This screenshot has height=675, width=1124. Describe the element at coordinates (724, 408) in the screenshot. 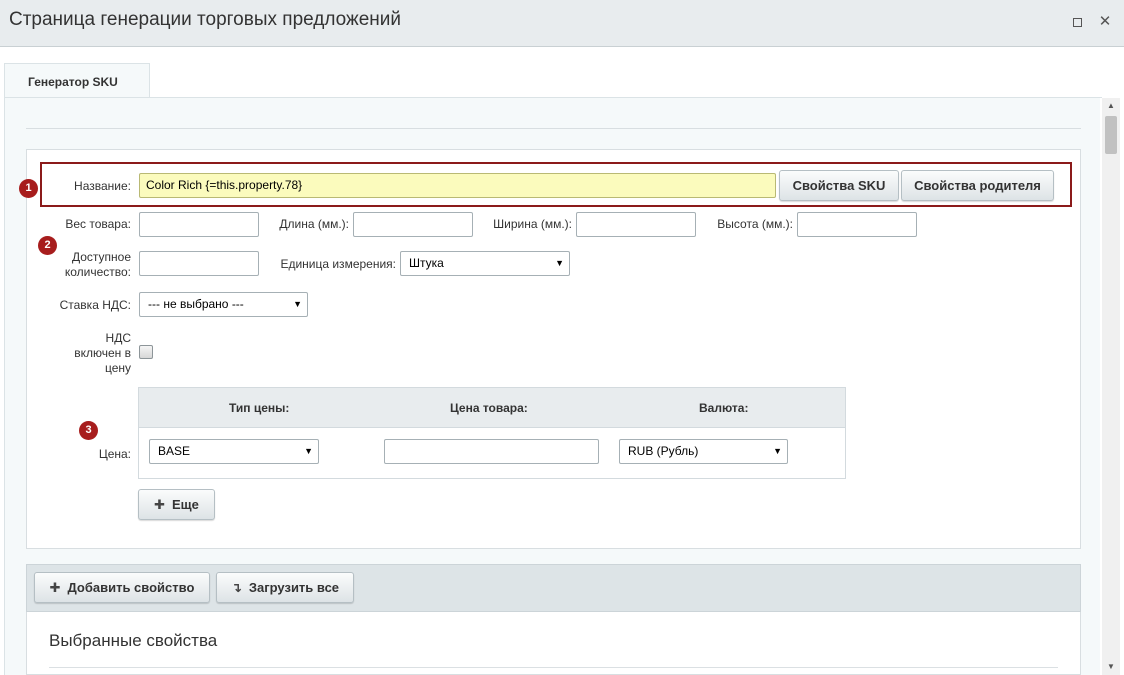

I see `currency-column-header: Валюта:` at that location.